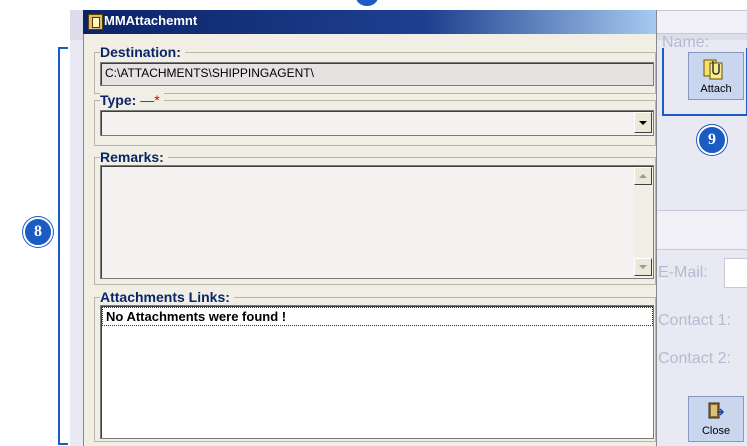 This screenshot has width=747, height=446. I want to click on destination-value: C:\ATTACHMENTS\SHIPPINGAGENT\, so click(209, 73).